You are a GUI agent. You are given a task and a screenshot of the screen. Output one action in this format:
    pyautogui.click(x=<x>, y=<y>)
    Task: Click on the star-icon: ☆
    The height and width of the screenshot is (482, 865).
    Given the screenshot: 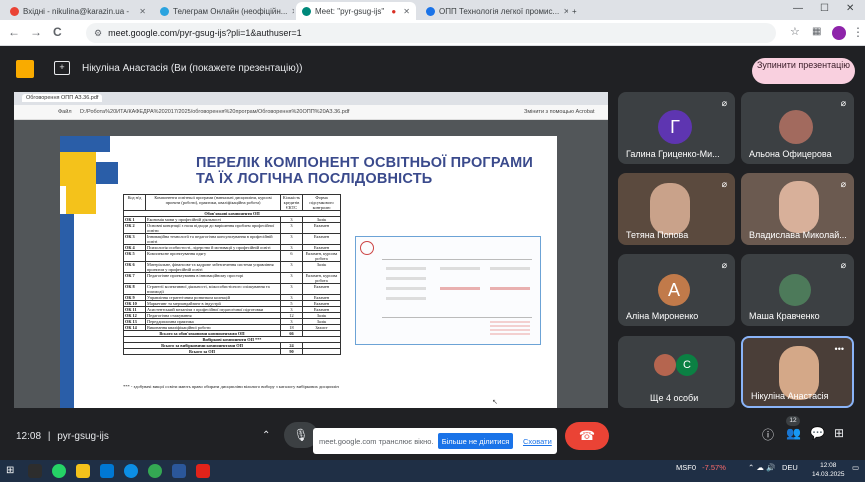 What is the action you would take?
    pyautogui.click(x=795, y=31)
    